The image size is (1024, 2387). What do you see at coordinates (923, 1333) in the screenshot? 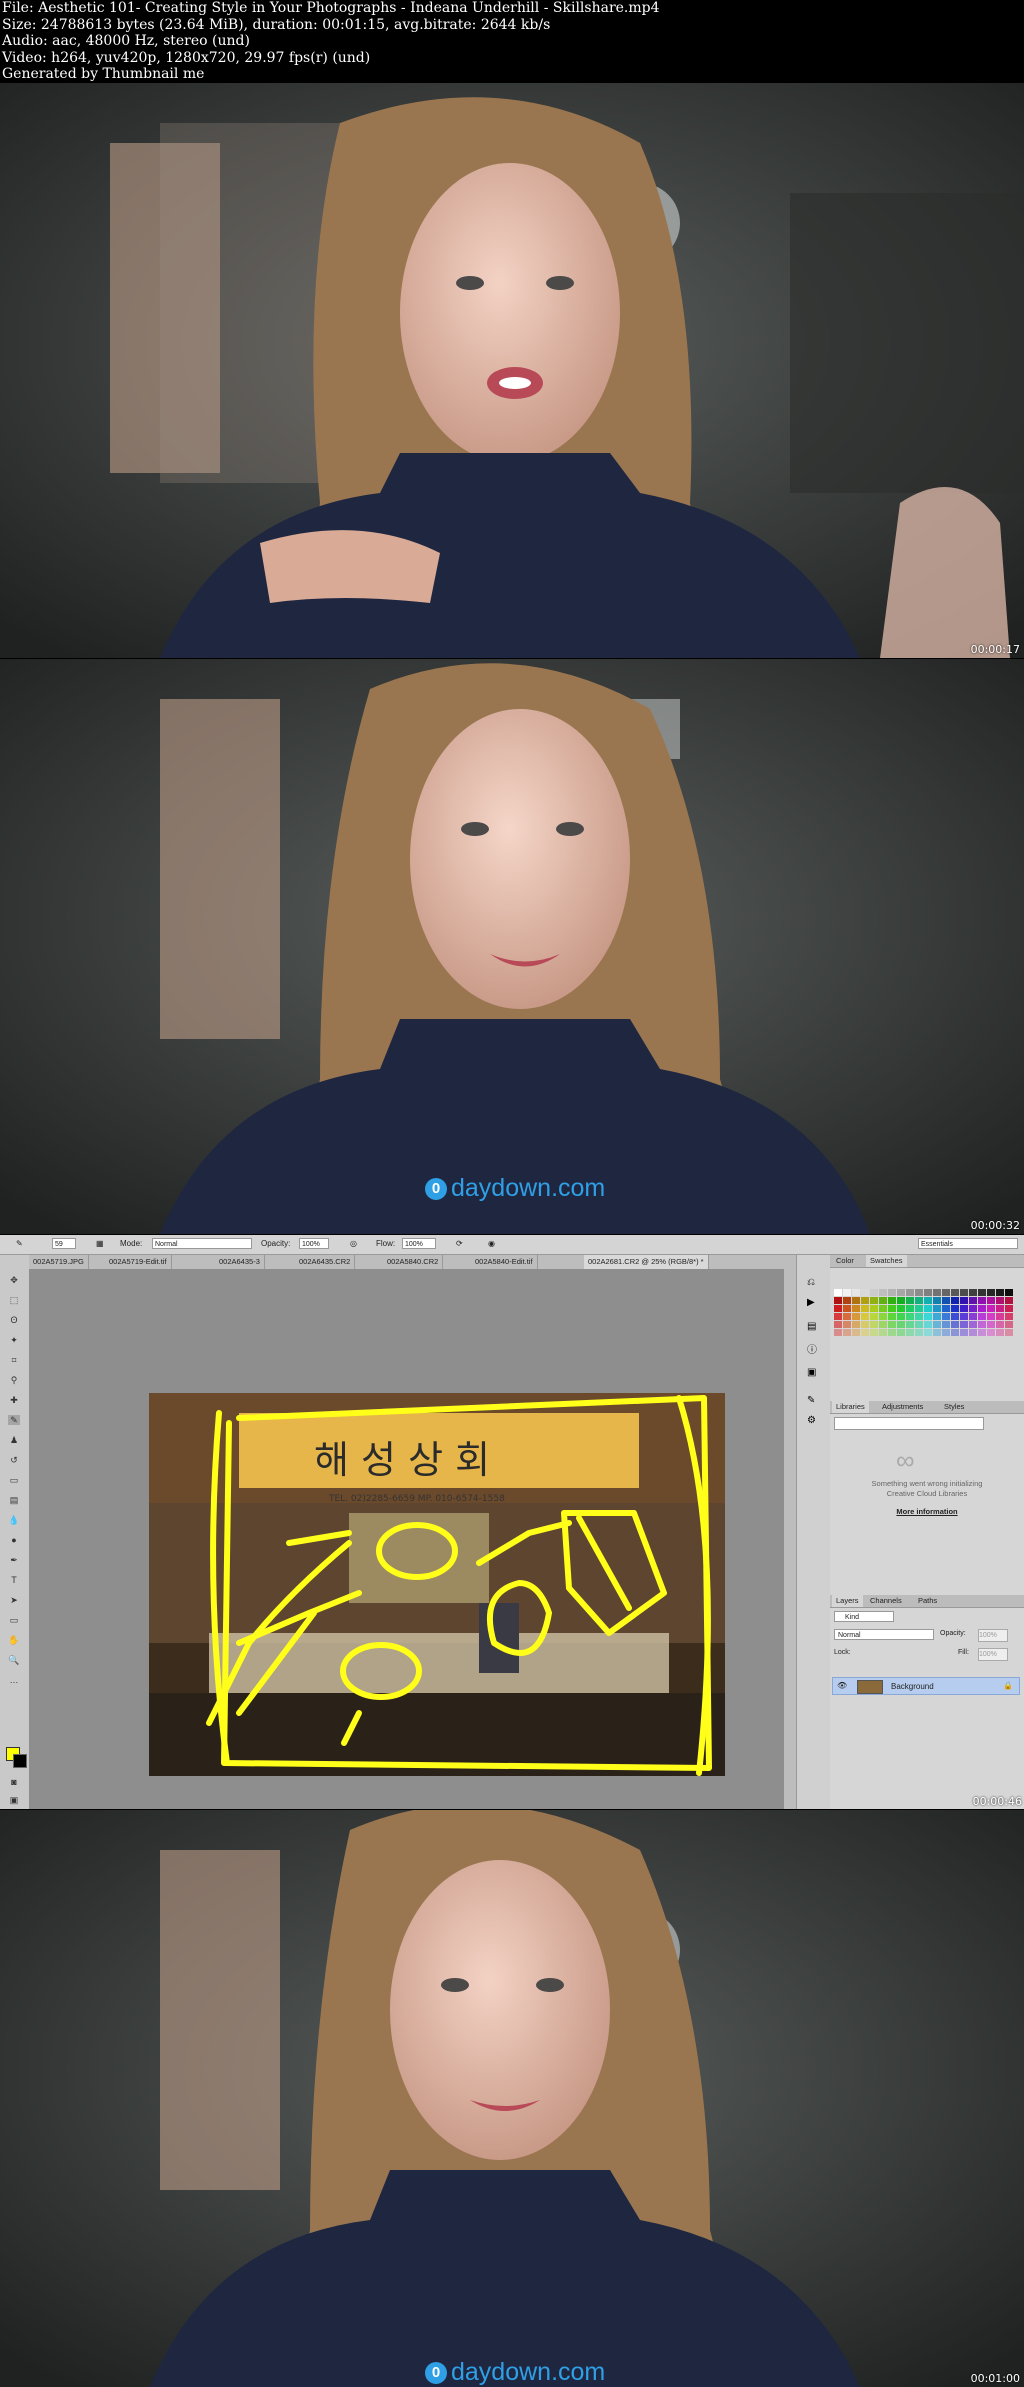
I see `swatches-grid` at bounding box center [923, 1333].